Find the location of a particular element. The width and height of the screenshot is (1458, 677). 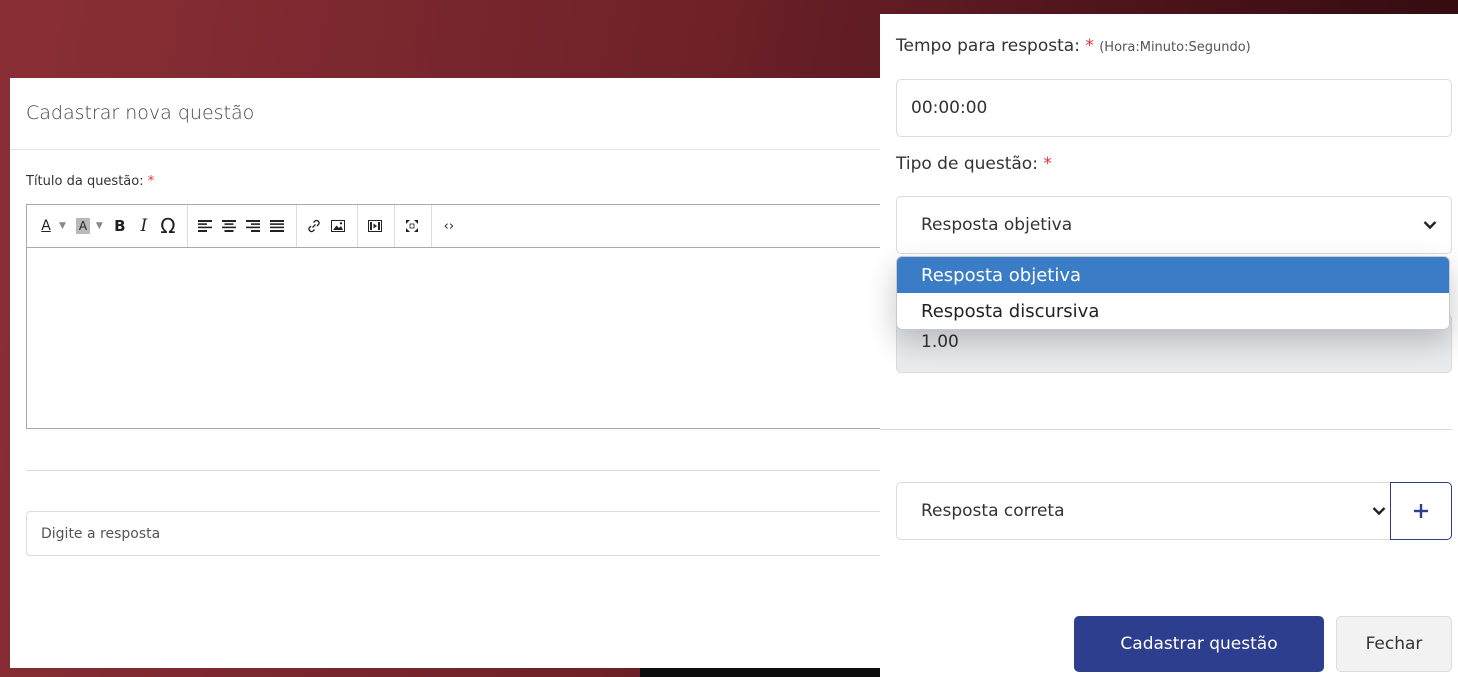

highlight-icon: A is located at coordinates (83, 226).